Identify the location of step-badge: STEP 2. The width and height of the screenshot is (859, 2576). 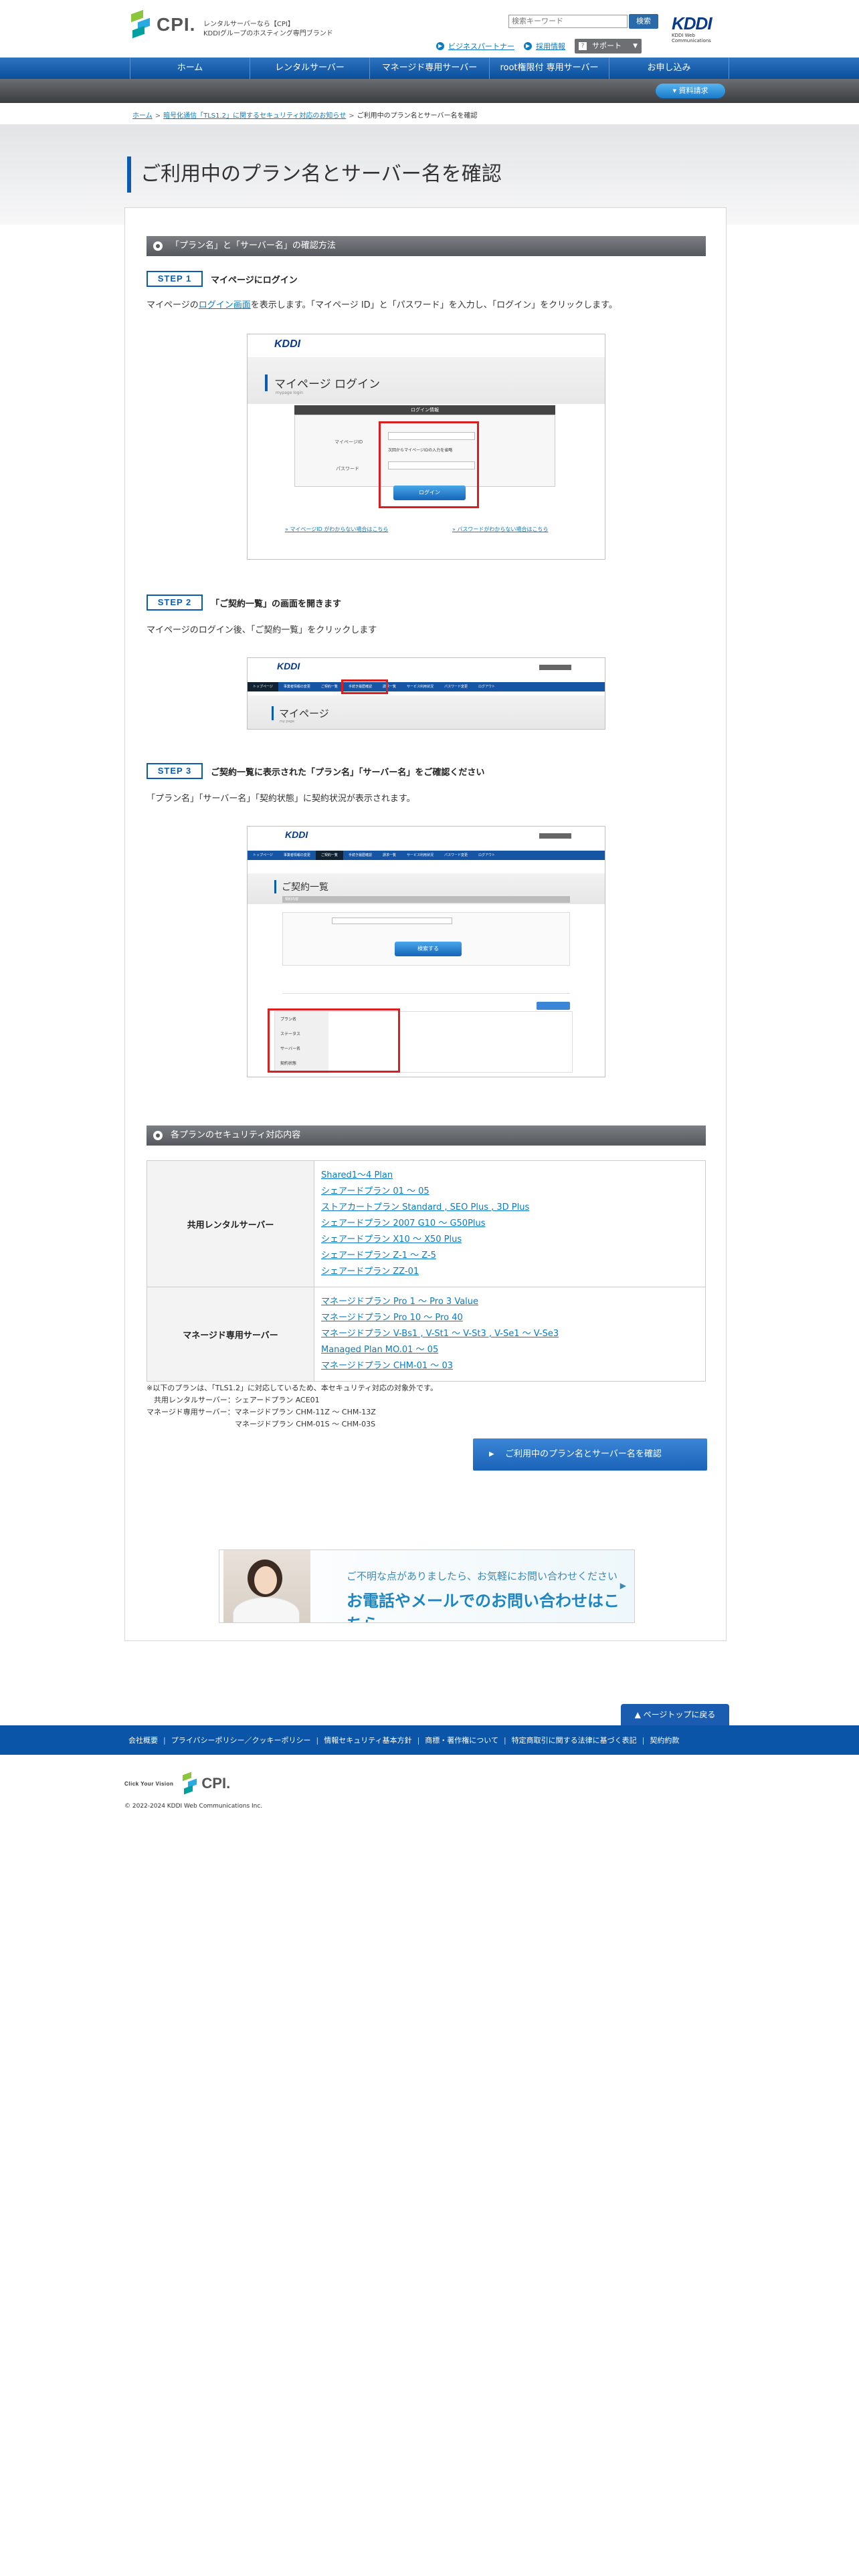
(175, 603).